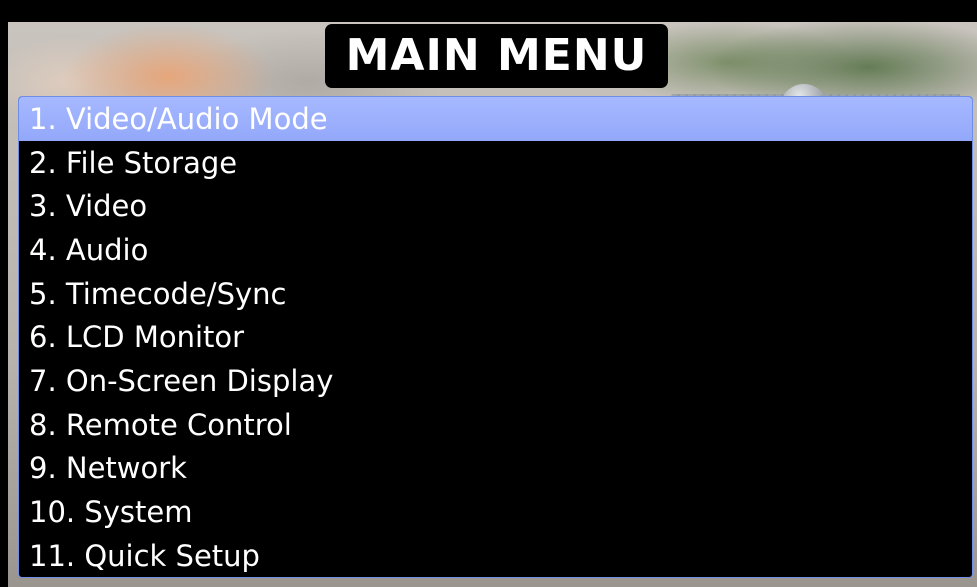 The width and height of the screenshot is (977, 587). Describe the element at coordinates (137, 337) in the screenshot. I see `menu-item-label: 6. LCD Monitor` at that location.